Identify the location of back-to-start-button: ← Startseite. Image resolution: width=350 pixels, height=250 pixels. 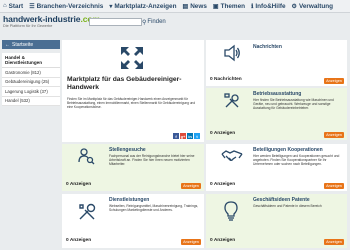
(31, 44).